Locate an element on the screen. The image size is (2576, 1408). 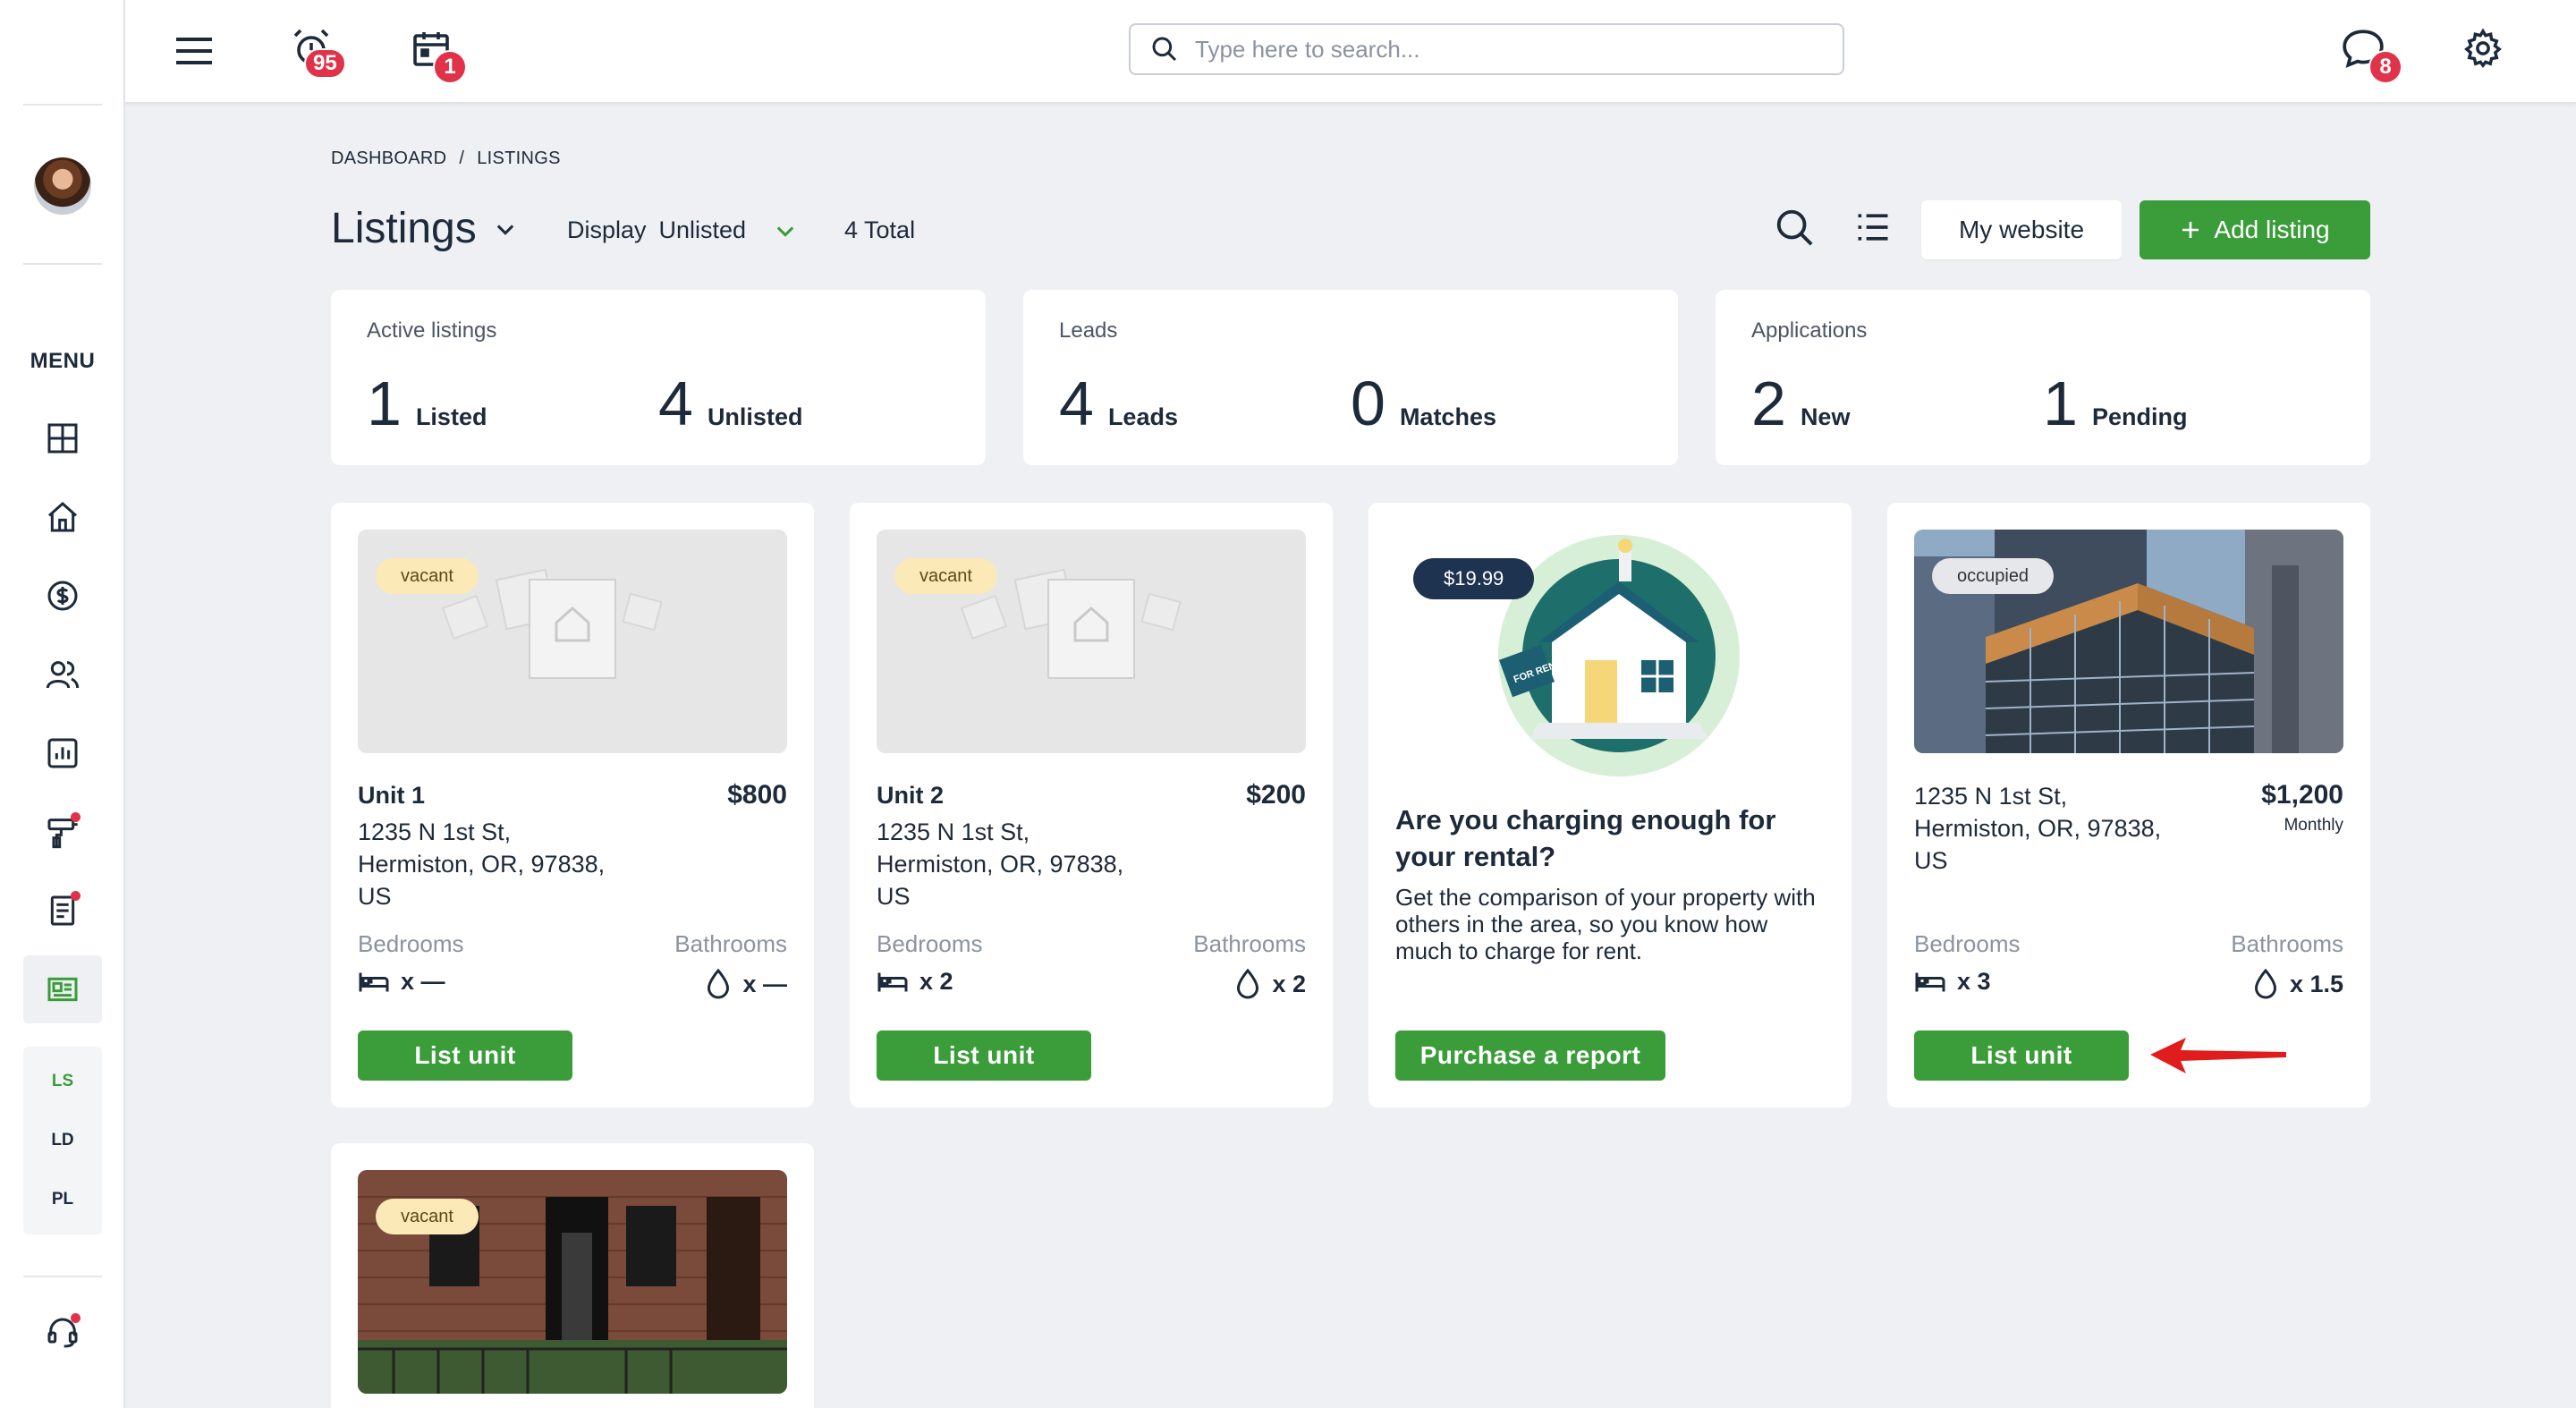
search-box is located at coordinates (1486, 49).